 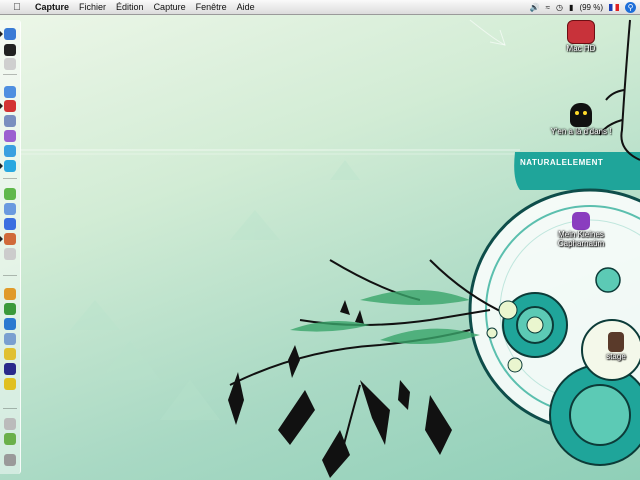 I want to click on desktop-icon-label: Mac HD, so click(x=581, y=48).